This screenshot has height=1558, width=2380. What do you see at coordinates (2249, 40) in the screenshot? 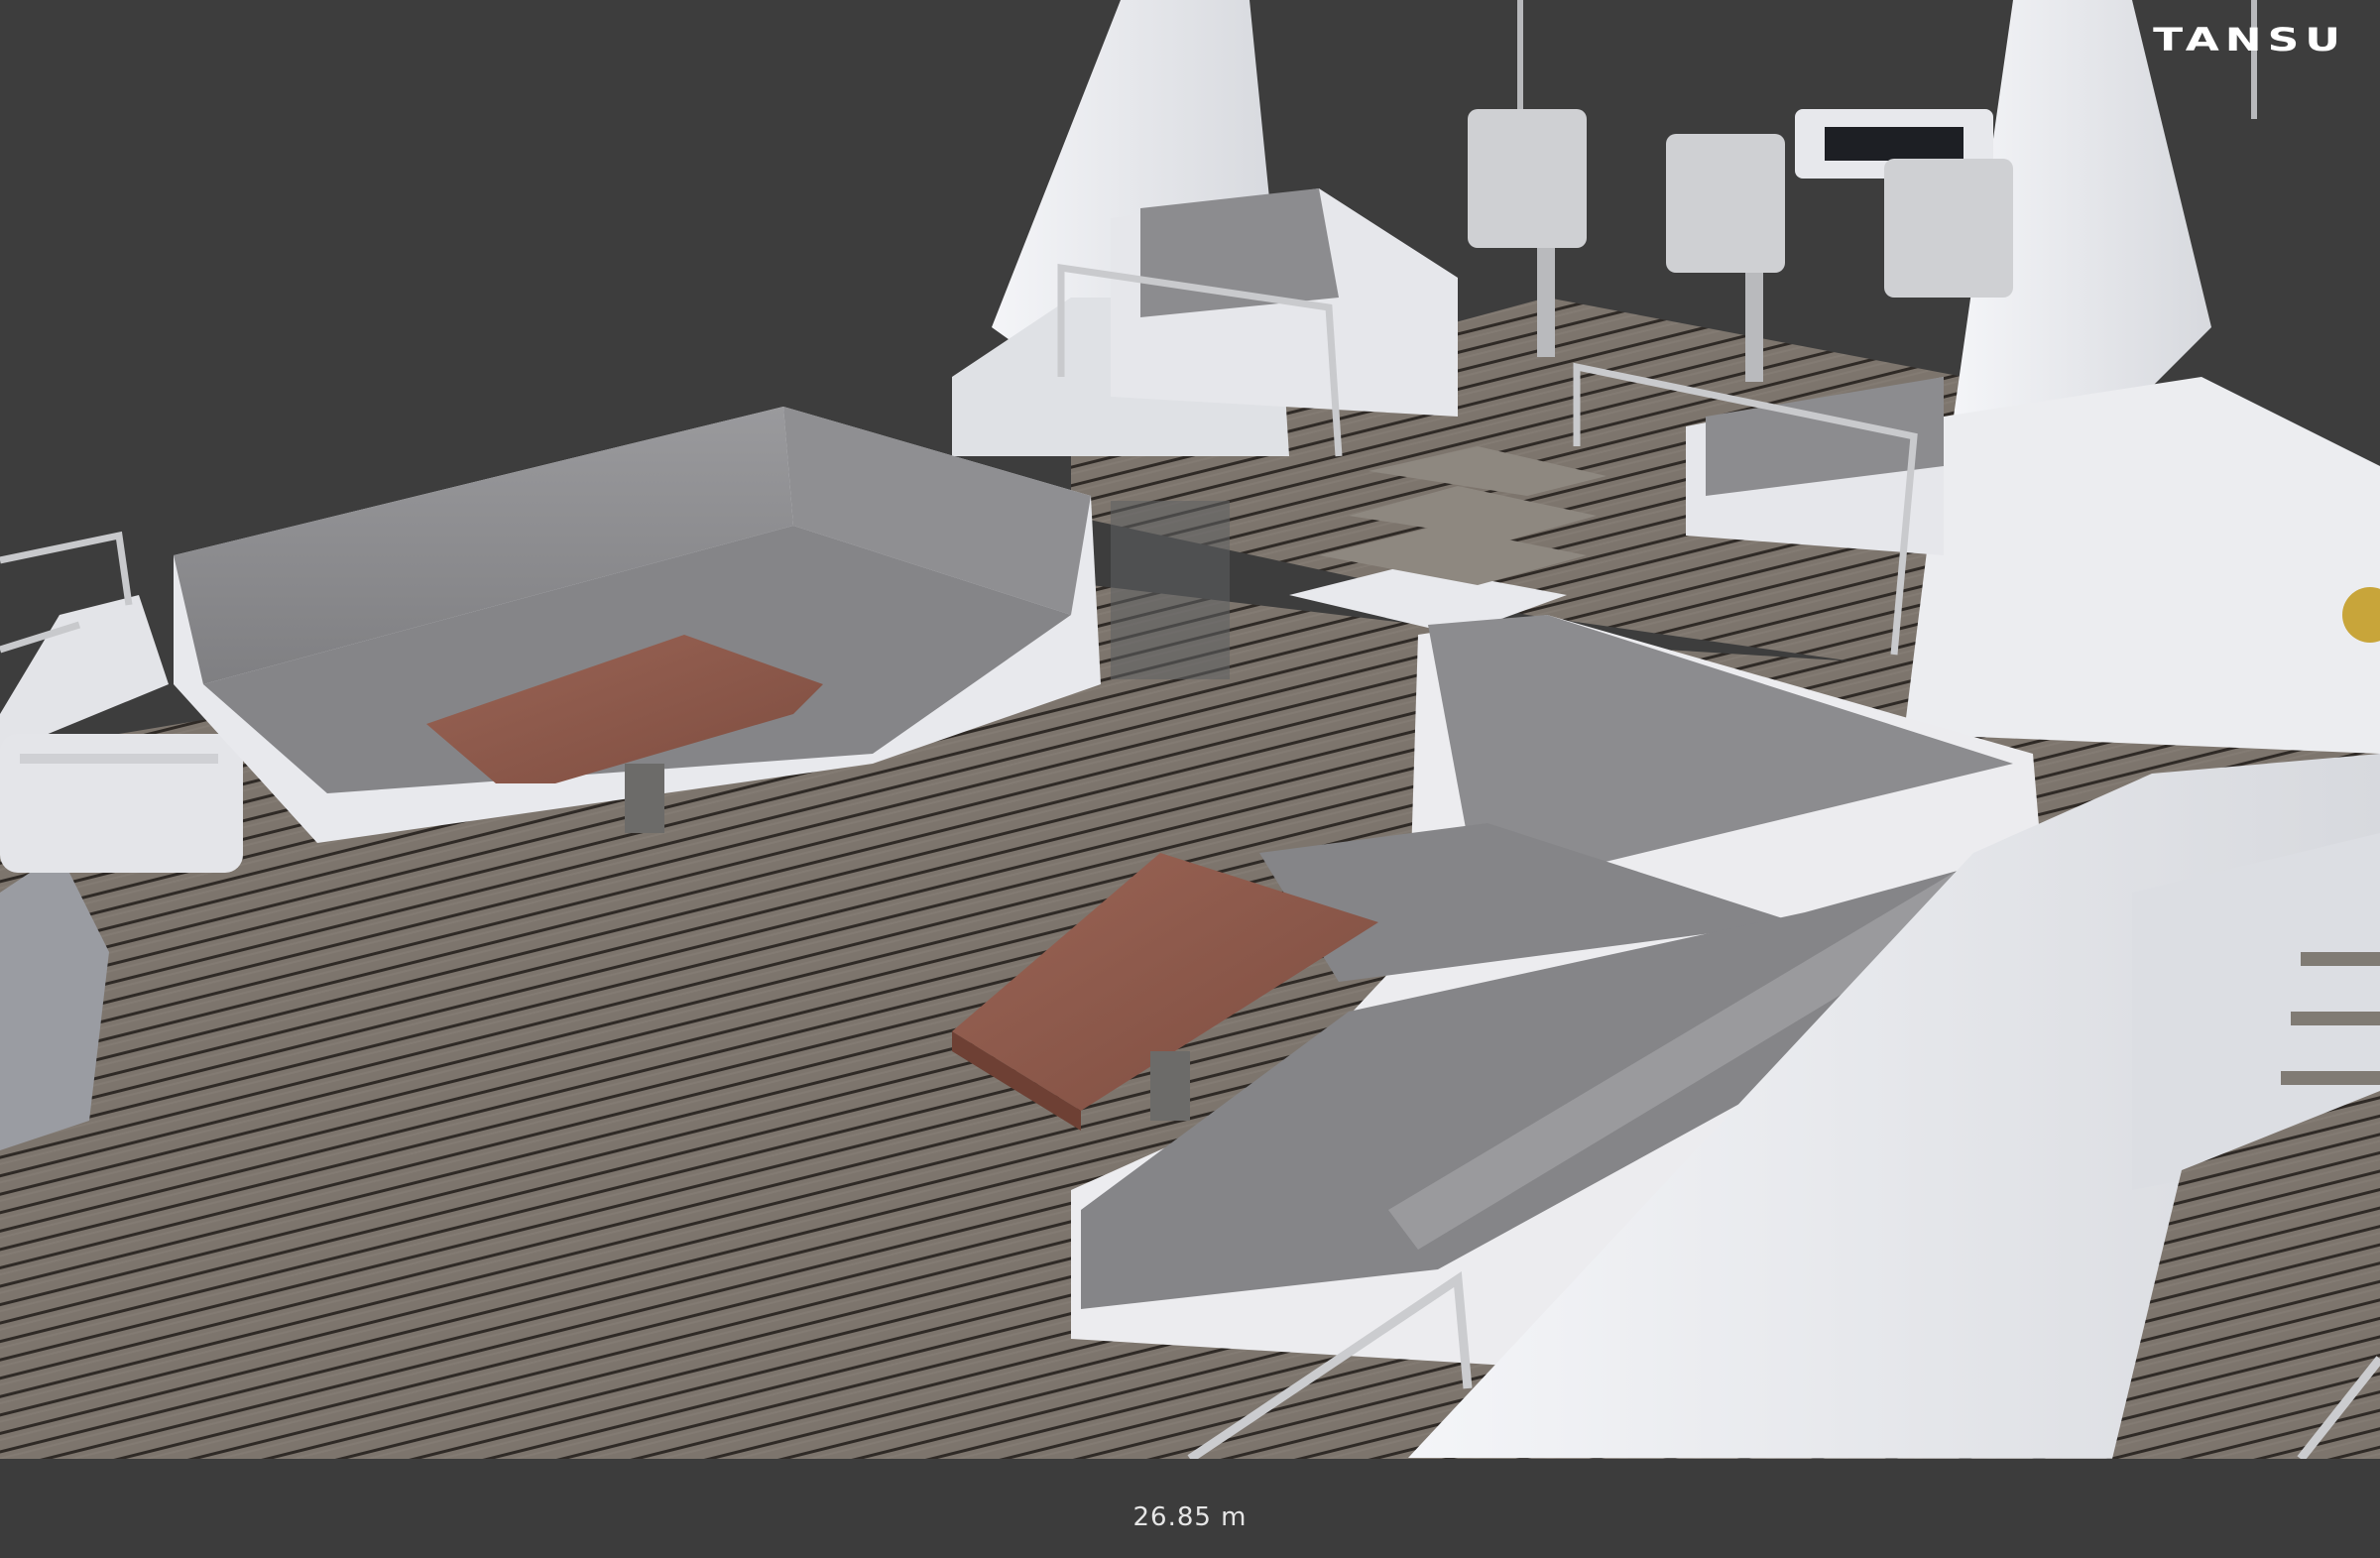
I see `tansu-logo: TANSU` at bounding box center [2249, 40].